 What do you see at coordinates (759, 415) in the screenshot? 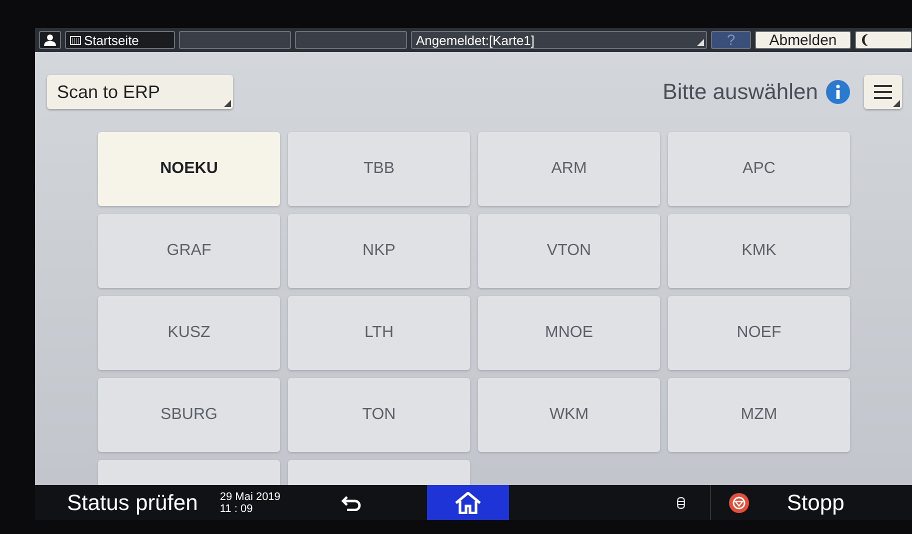
I see `destination-tile: MZM` at bounding box center [759, 415].